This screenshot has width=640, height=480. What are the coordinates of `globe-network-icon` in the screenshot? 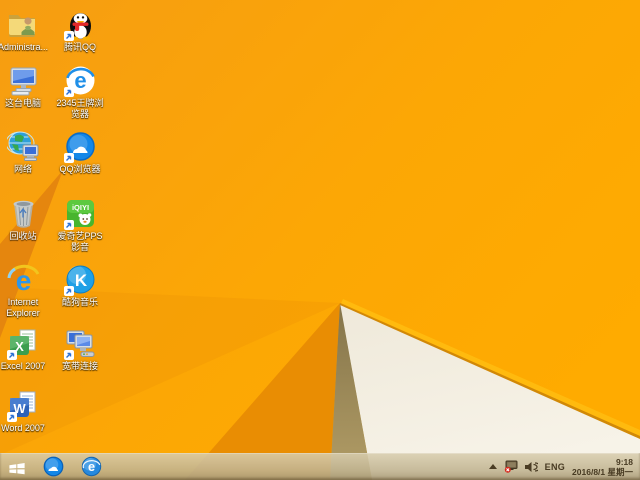 It's located at (22, 146).